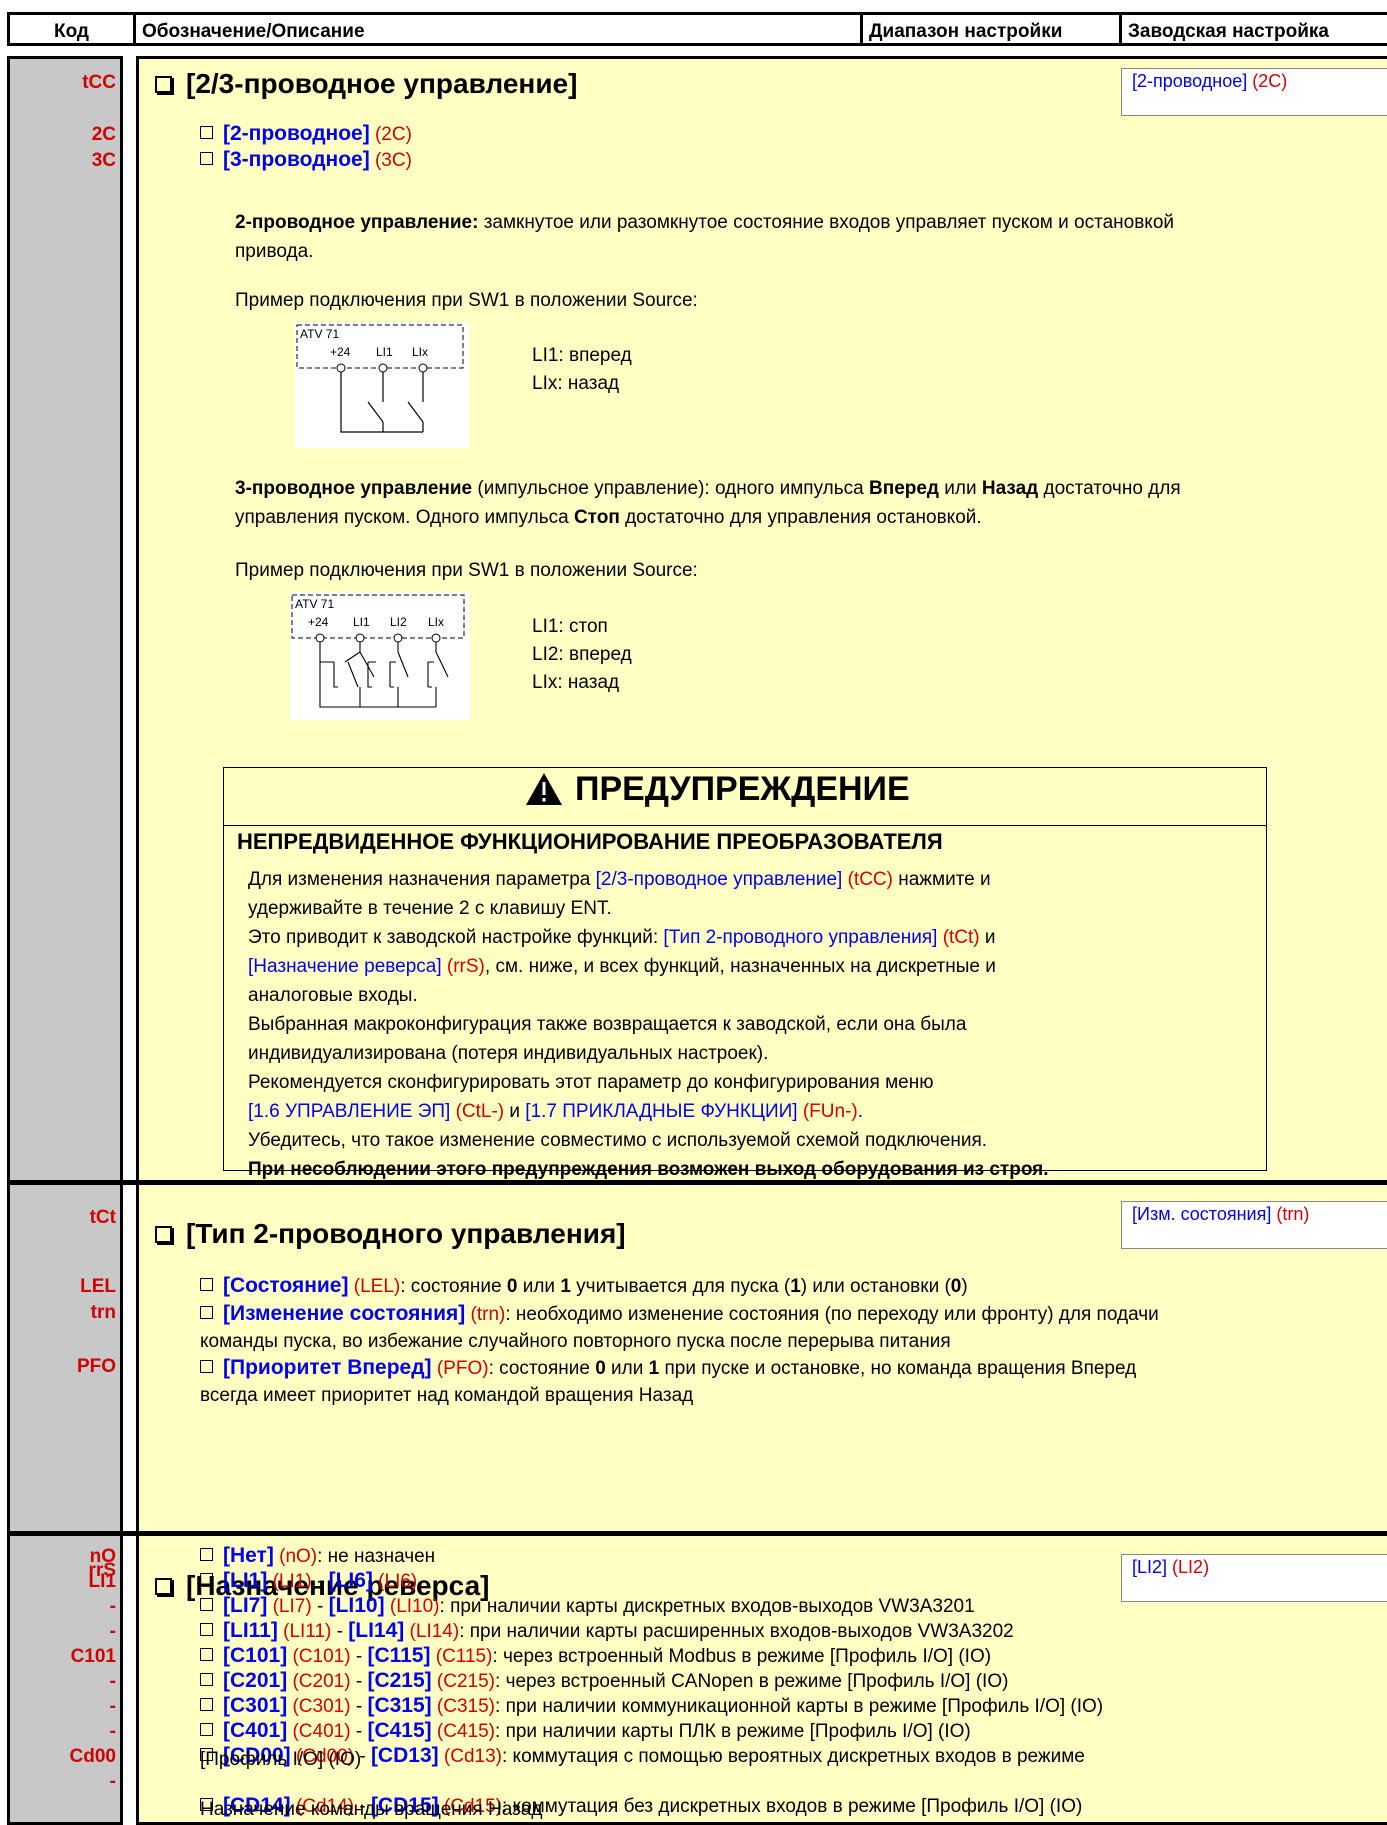 This screenshot has height=1825, width=1387. What do you see at coordinates (99, 82) in the screenshot?
I see `param-code-tcc: tCC` at bounding box center [99, 82].